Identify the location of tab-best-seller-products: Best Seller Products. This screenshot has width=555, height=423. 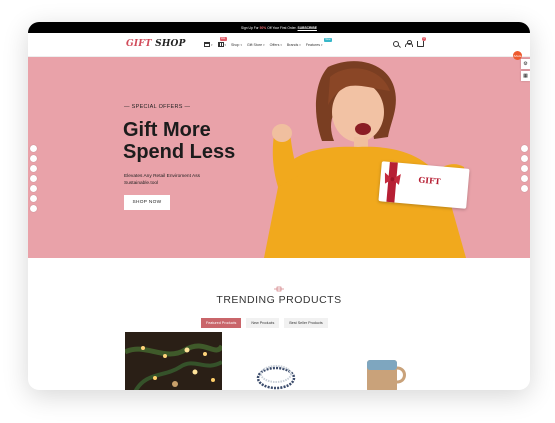
(306, 323).